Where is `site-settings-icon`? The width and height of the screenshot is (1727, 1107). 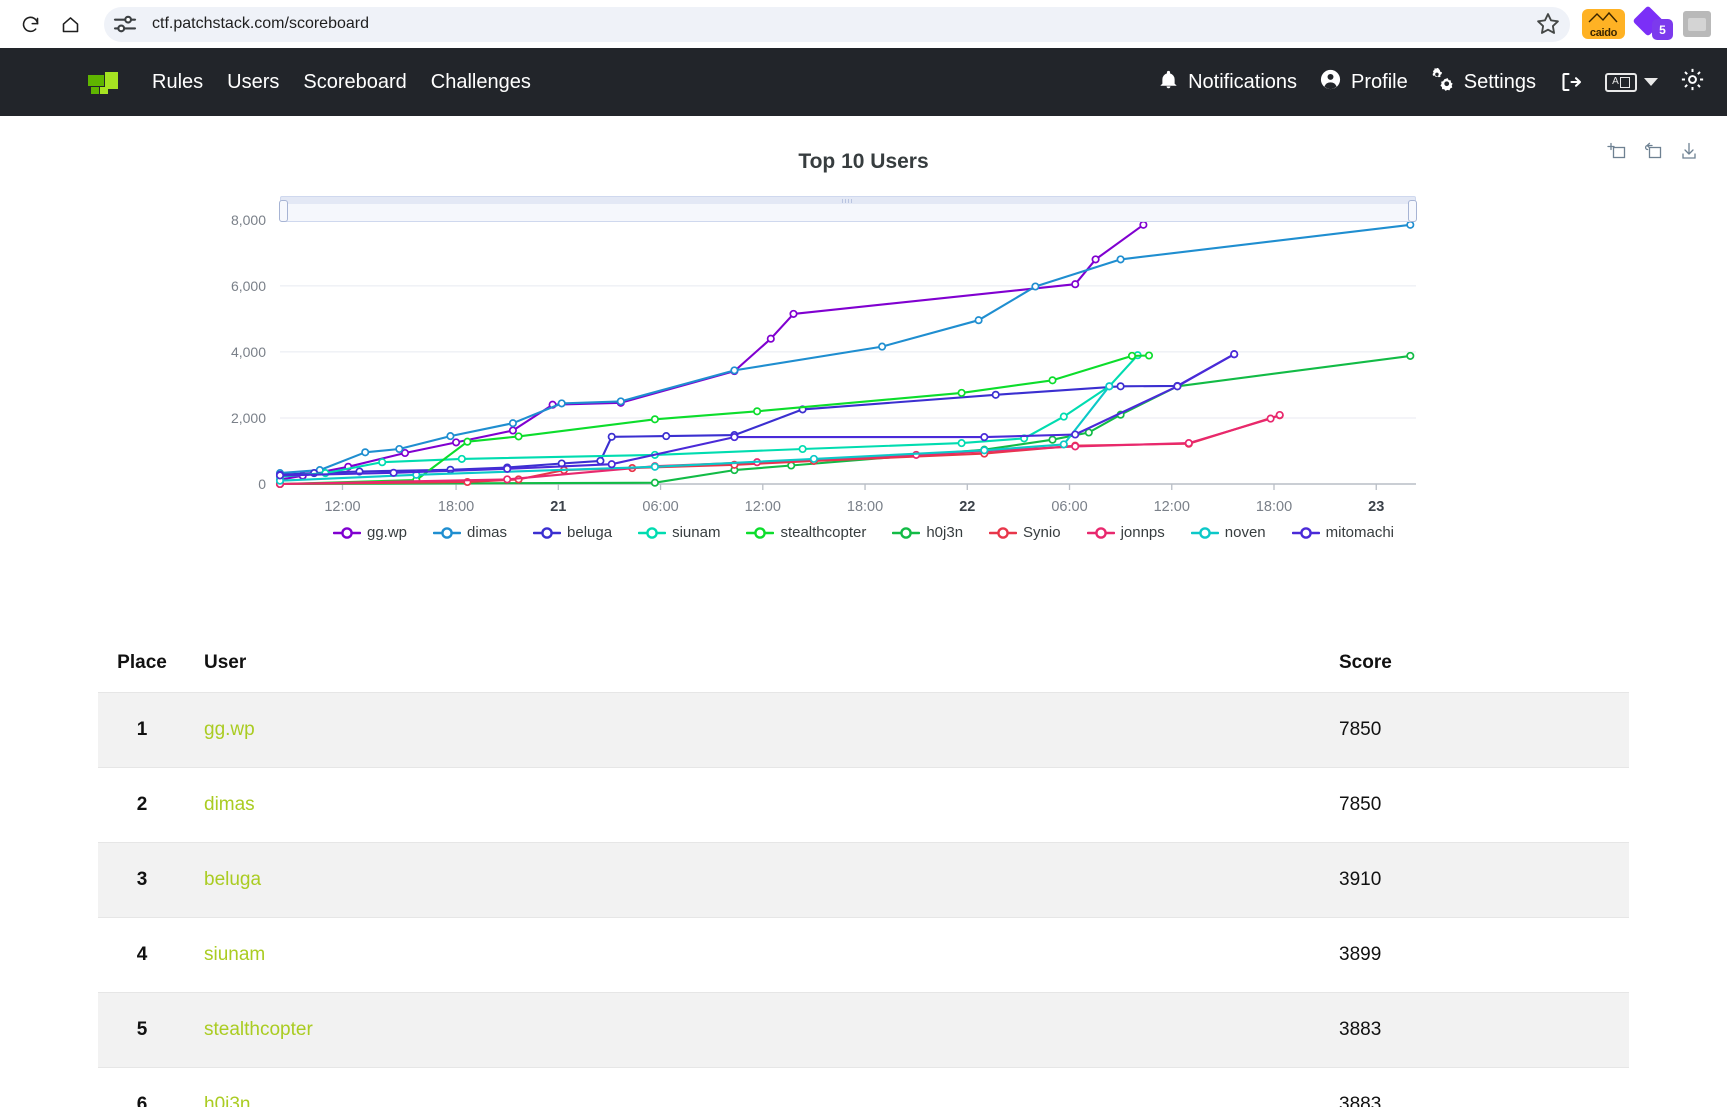 site-settings-icon is located at coordinates (125, 24).